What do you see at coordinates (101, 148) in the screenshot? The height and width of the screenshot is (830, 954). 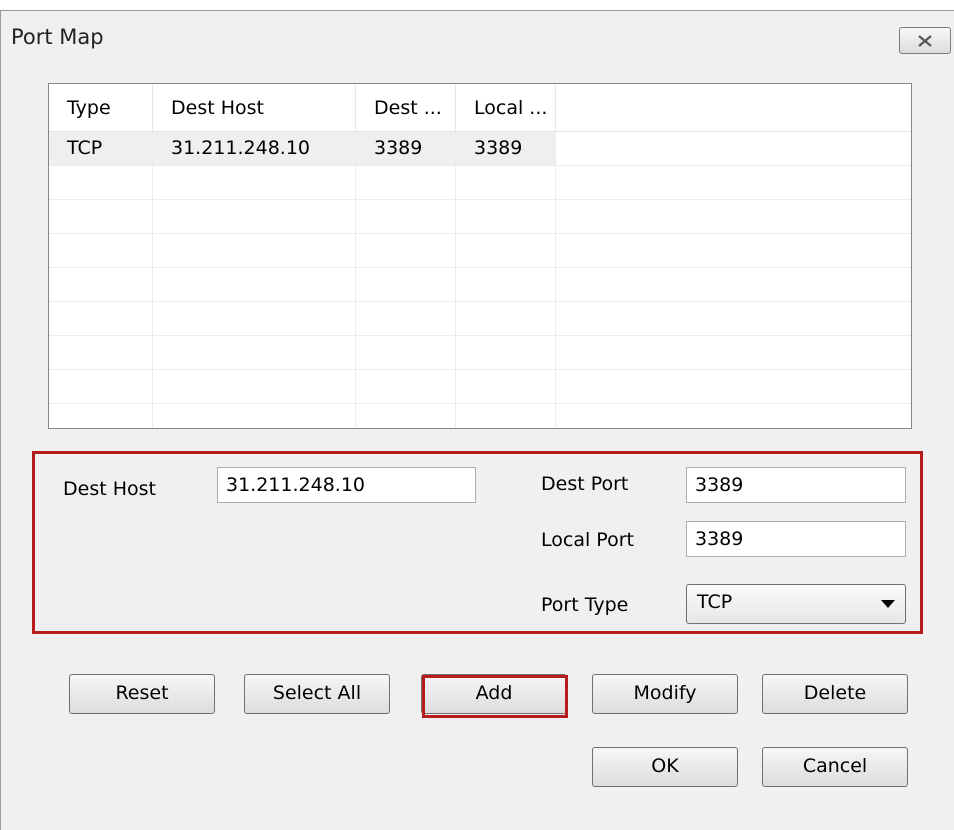 I see `cell-type: TCP` at bounding box center [101, 148].